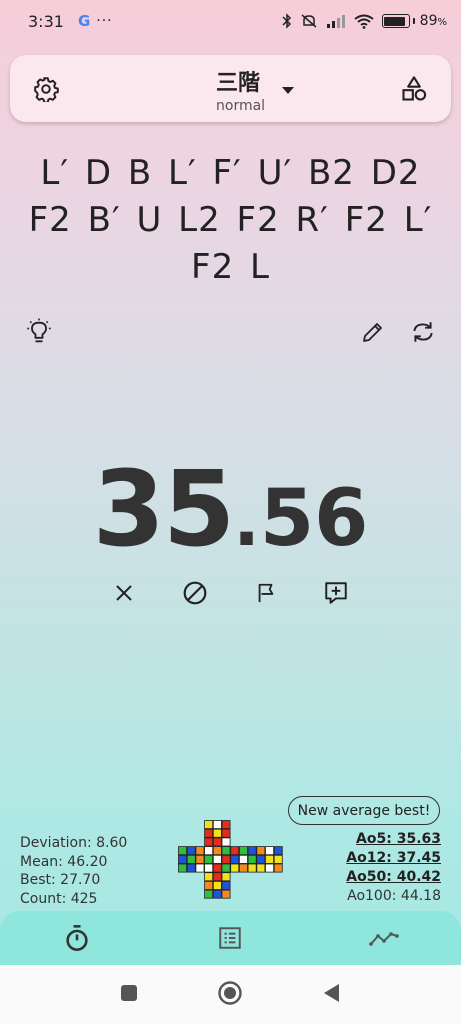 This screenshot has height=1024, width=461. I want to click on stat-ao5: Ao5: 35.63, so click(393, 839).